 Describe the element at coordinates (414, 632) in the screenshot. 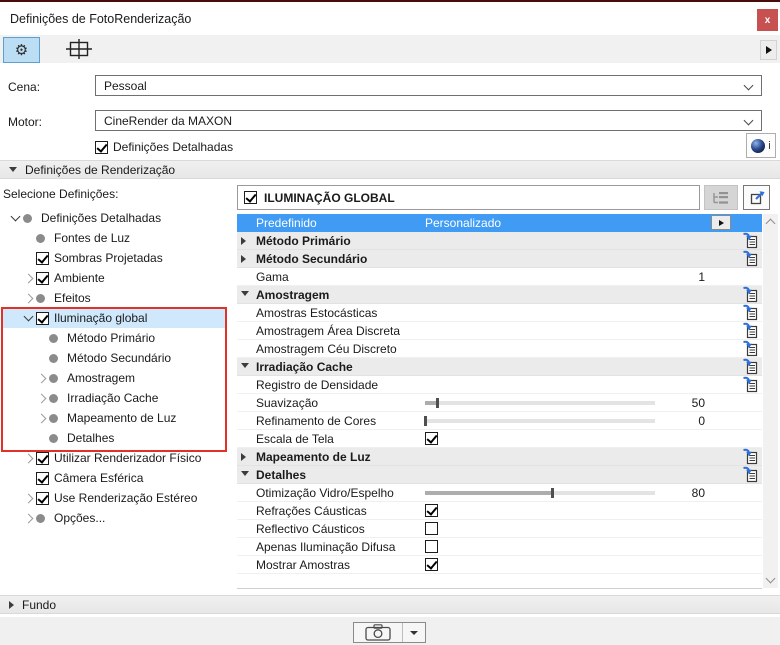

I see `render-options-dropdown` at that location.